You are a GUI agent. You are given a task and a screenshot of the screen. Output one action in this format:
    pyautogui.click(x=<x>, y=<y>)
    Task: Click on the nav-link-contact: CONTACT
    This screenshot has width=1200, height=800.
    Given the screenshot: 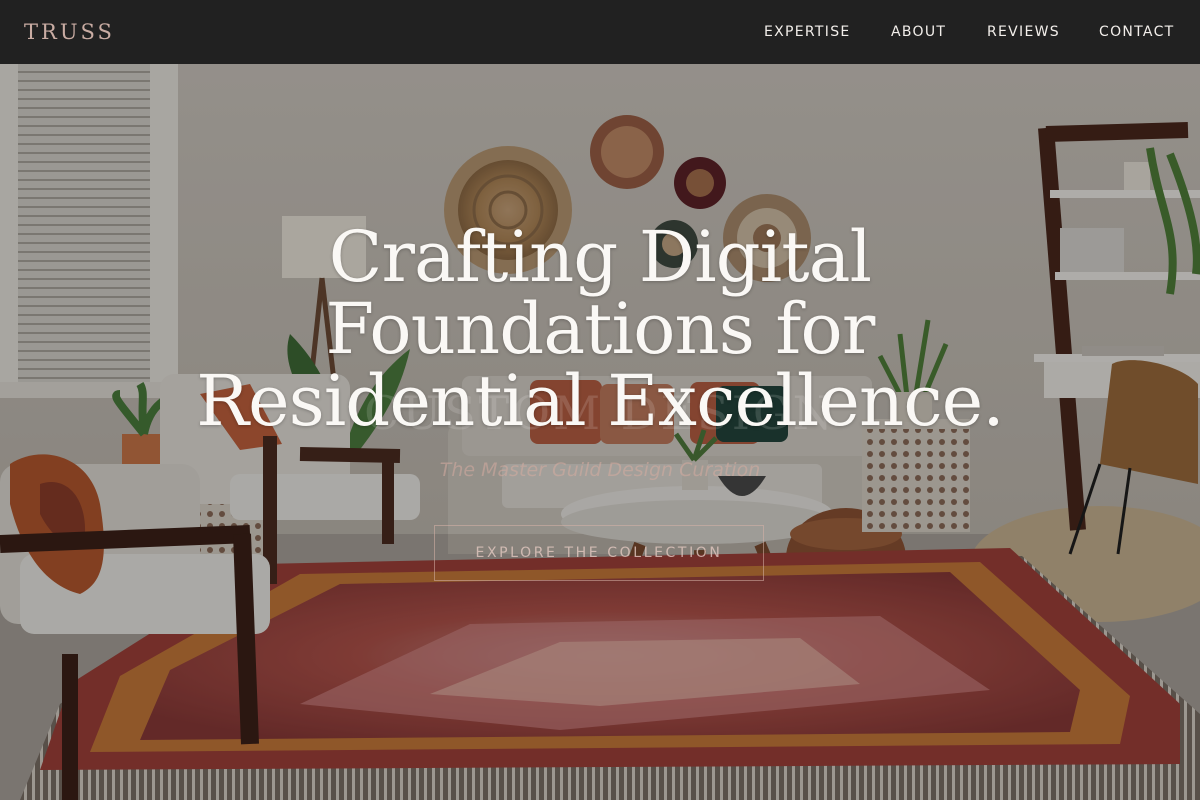 What is the action you would take?
    pyautogui.click(x=1137, y=32)
    